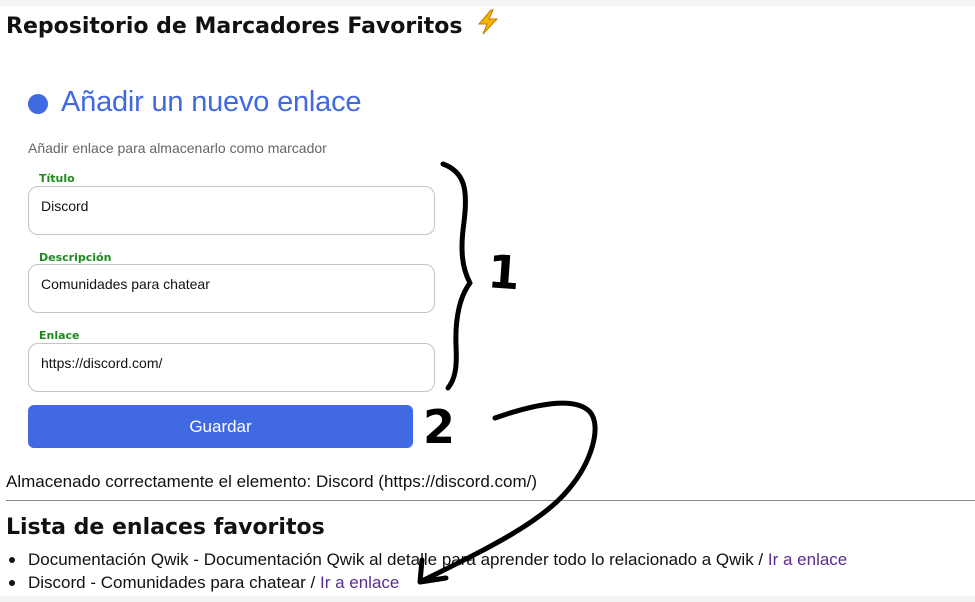  What do you see at coordinates (490, 500) in the screenshot?
I see `divider` at bounding box center [490, 500].